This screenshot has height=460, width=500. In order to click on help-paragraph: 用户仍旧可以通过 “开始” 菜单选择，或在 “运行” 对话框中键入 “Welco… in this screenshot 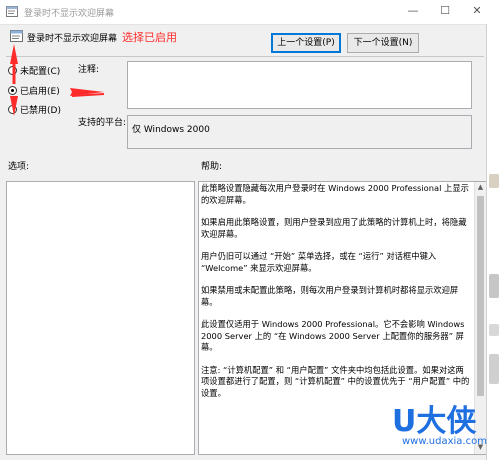, I will do `click(319, 262)`.